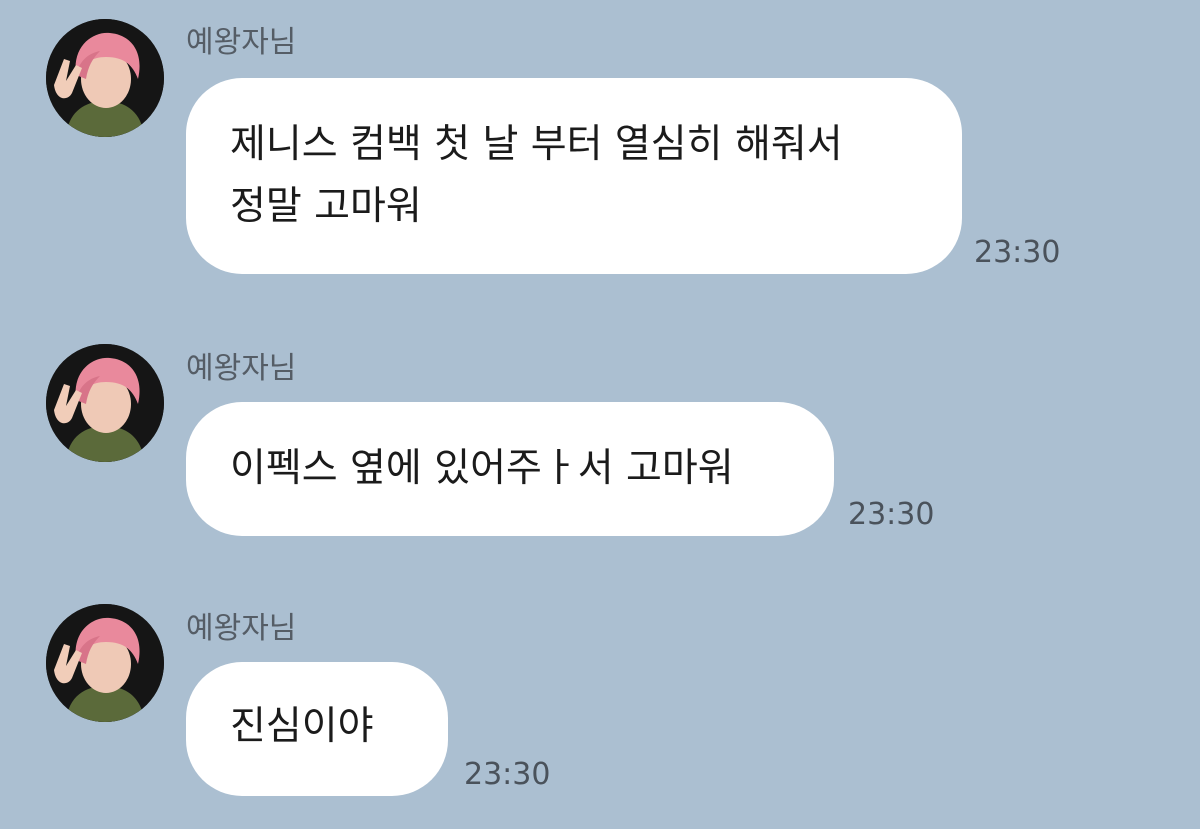  I want to click on message-bubble: 진심이야, so click(317, 729).